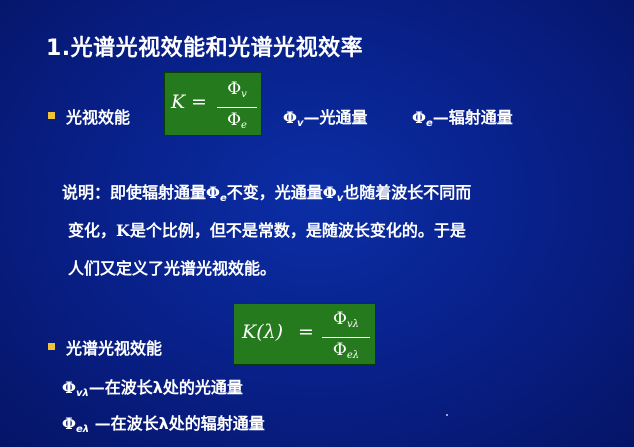 This screenshot has height=447, width=634. Describe the element at coordinates (274, 192) in the screenshot. I see `text-run: 不变，光通量` at that location.